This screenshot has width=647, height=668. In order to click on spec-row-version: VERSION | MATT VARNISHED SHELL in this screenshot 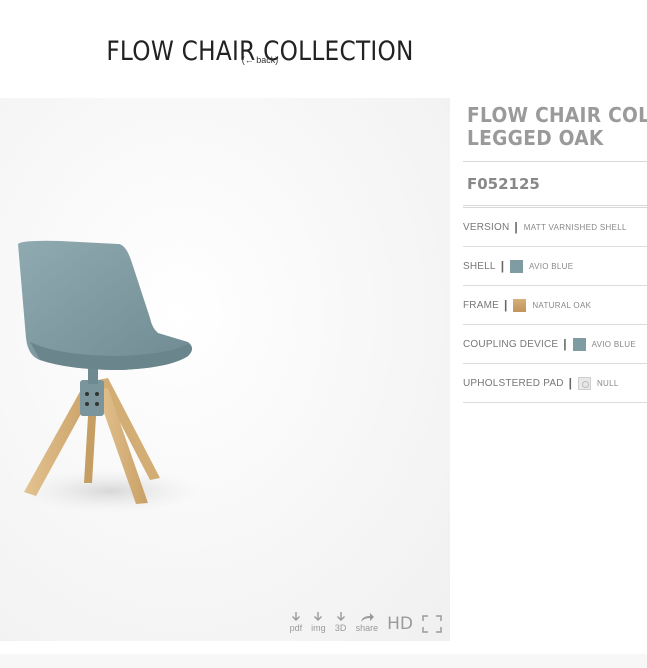, I will do `click(555, 227)`.